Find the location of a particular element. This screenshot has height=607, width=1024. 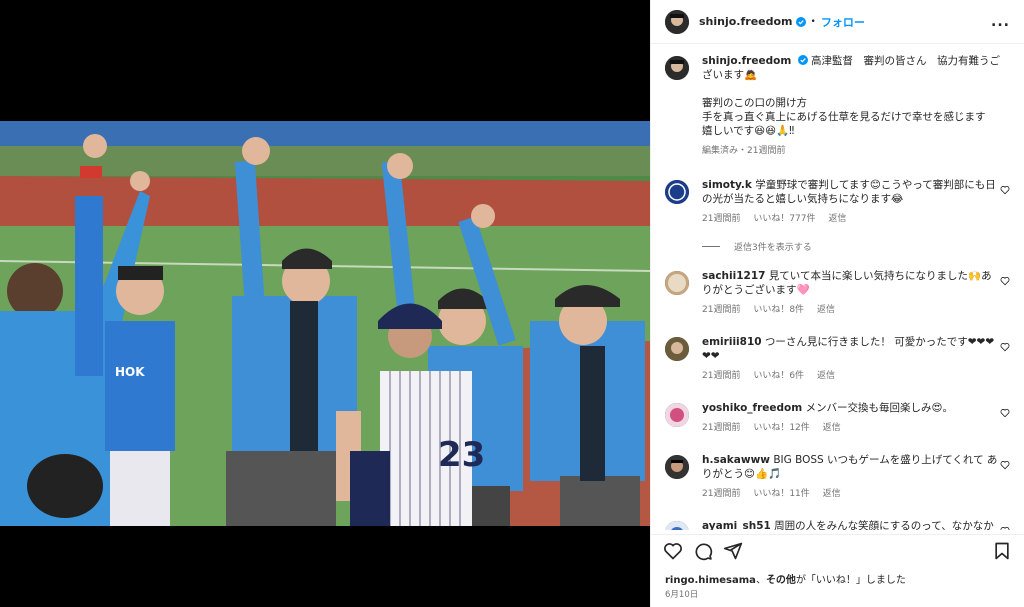

bookmark-icon is located at coordinates (1002, 550).